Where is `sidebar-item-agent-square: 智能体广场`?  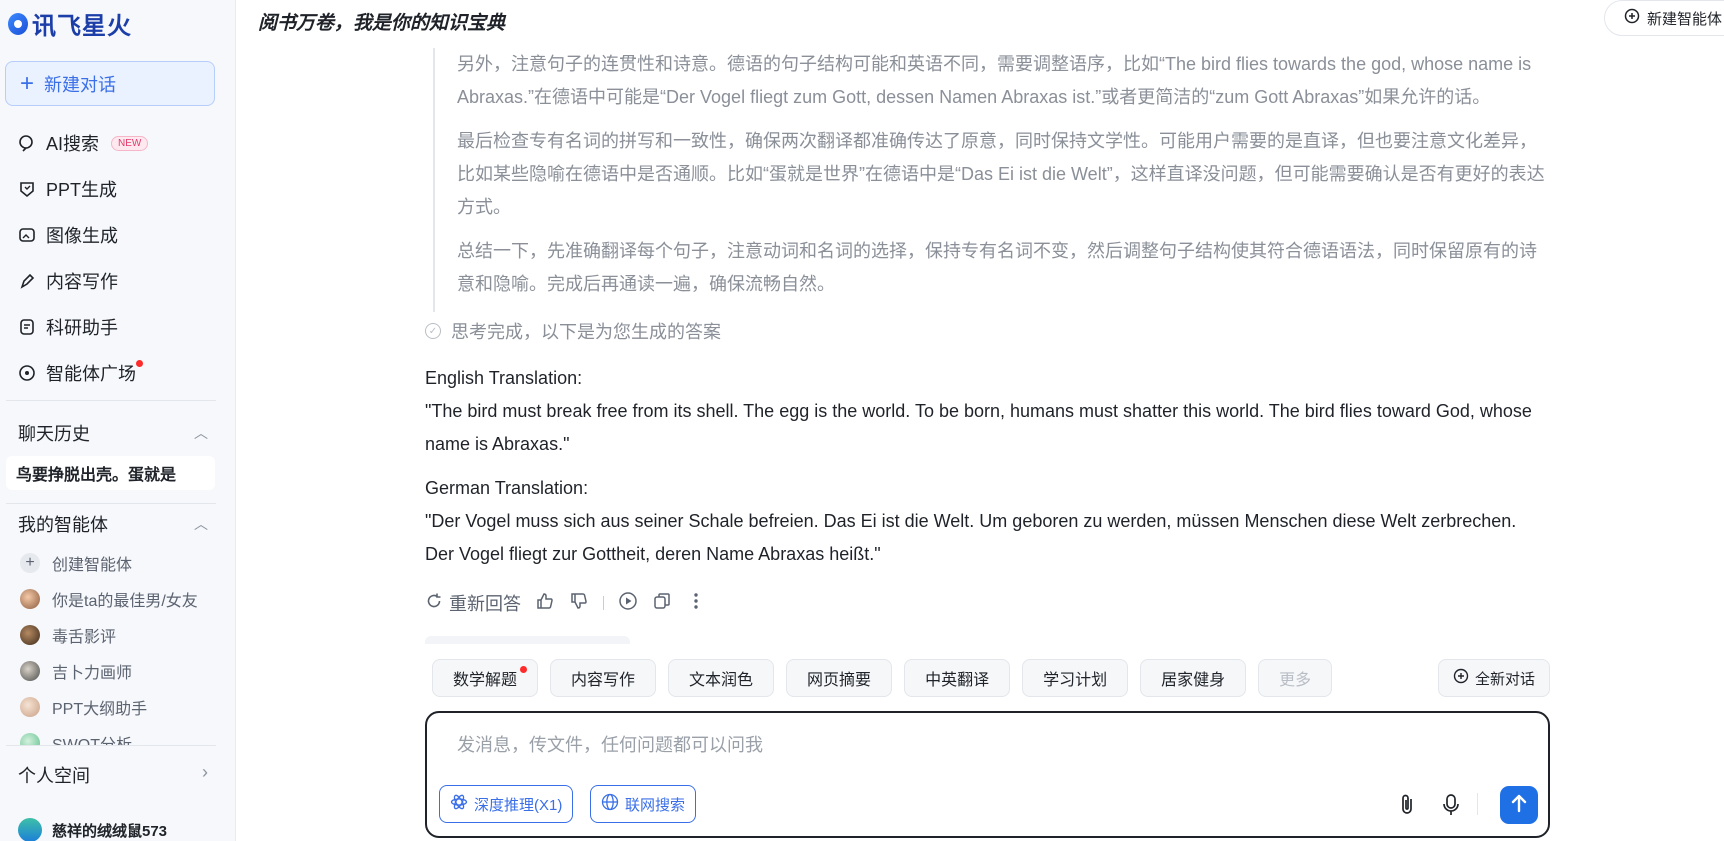
sidebar-item-agent-square: 智能体广场 is located at coordinates (118, 373).